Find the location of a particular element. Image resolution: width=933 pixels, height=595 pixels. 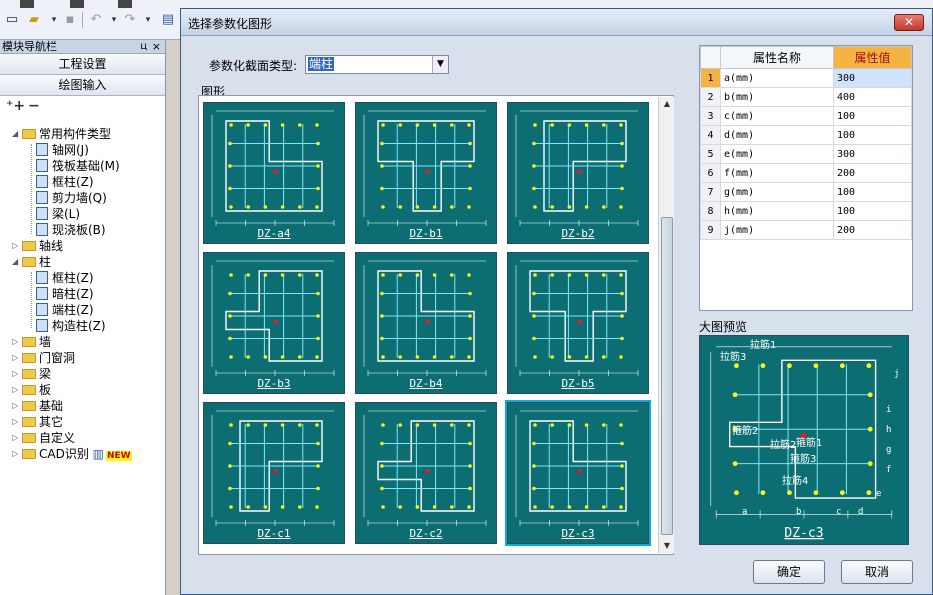

property-row: 5 e(mm) 300 is located at coordinates (806, 154).